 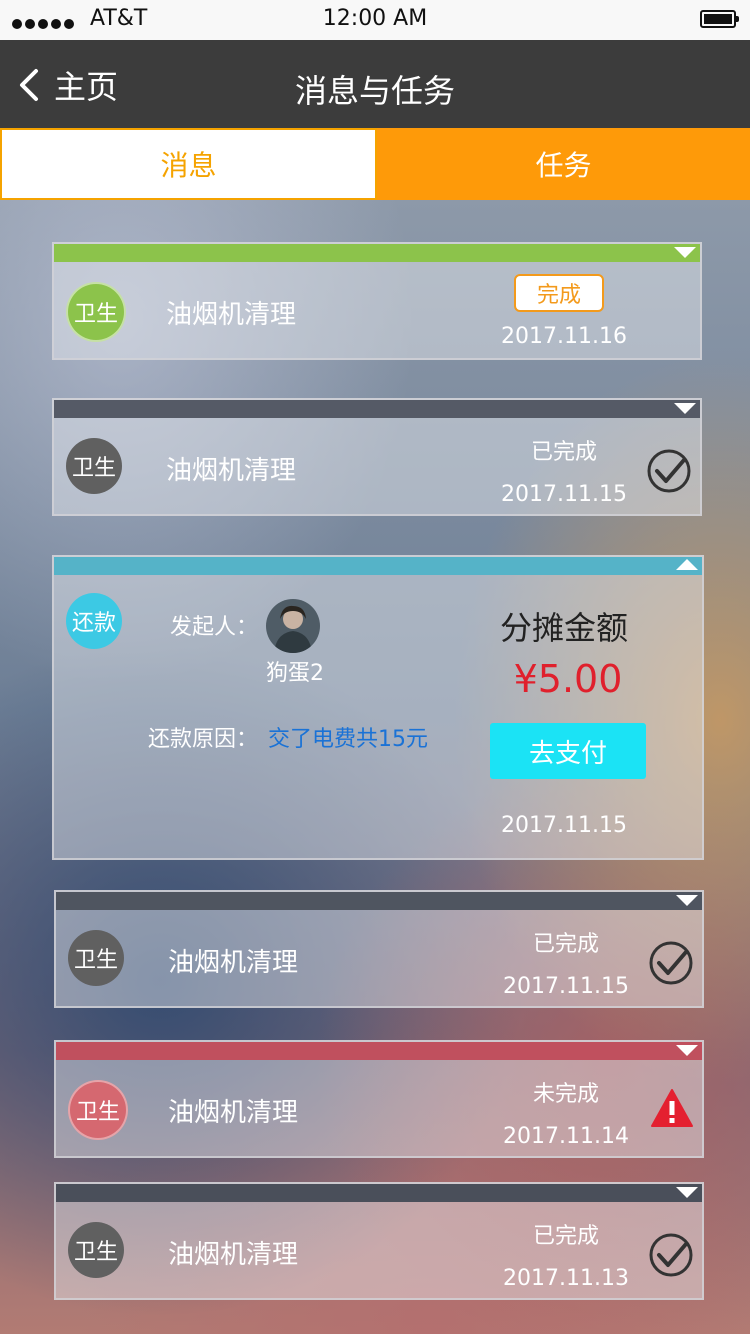 I want to click on status-time: 12:00 AM, so click(x=375, y=18).